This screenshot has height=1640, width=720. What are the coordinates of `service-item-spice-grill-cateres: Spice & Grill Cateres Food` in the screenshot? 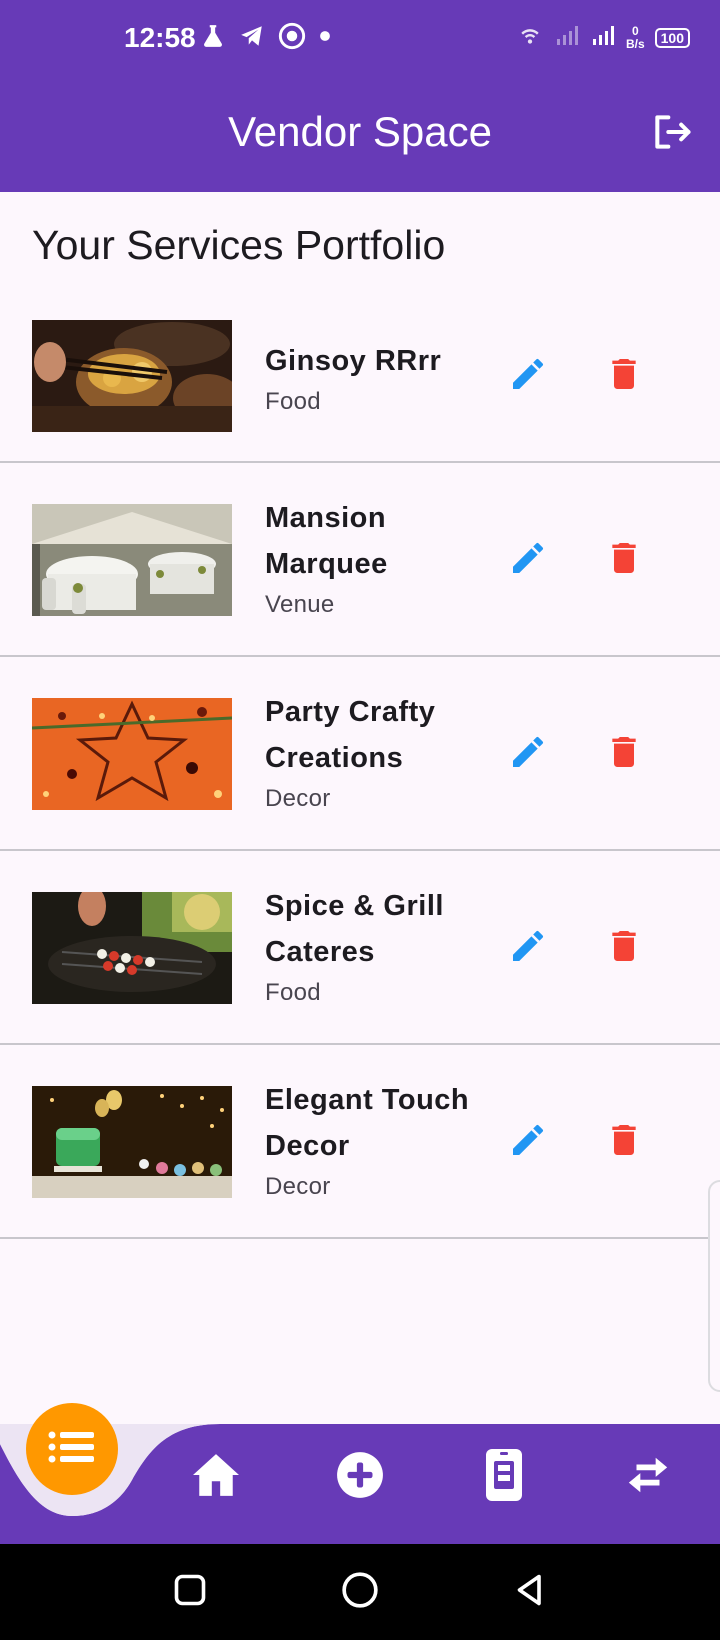 It's located at (360, 948).